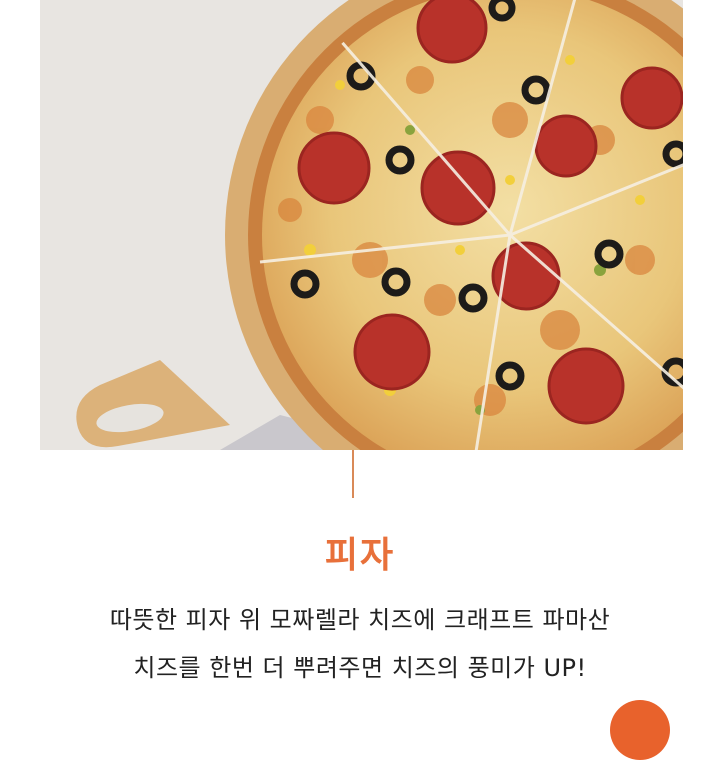 This screenshot has height=760, width=720. What do you see at coordinates (353, 474) in the screenshot?
I see `divider-line` at bounding box center [353, 474].